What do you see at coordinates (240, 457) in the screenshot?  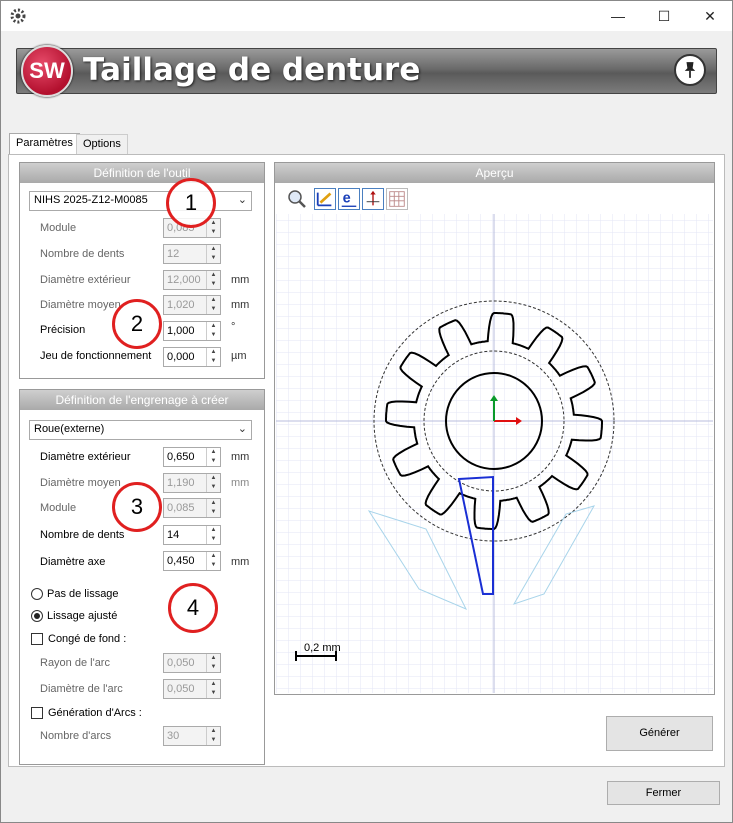 I see `gear-outer-diameter-unit: mm` at bounding box center [240, 457].